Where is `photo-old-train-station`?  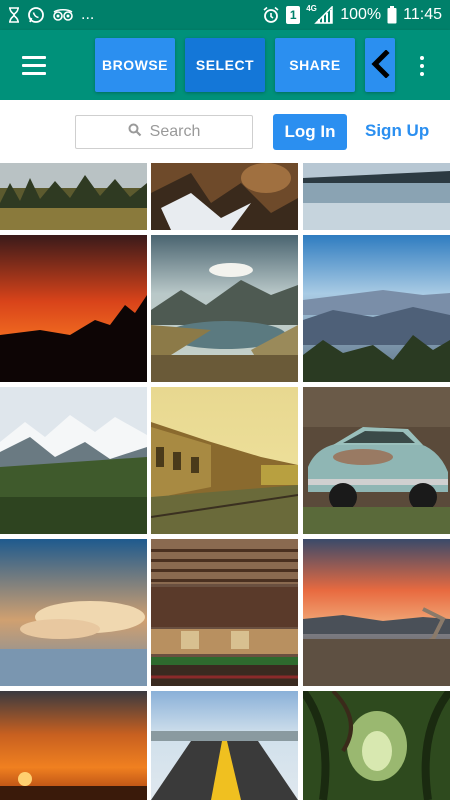 photo-old-train-station is located at coordinates (224, 460).